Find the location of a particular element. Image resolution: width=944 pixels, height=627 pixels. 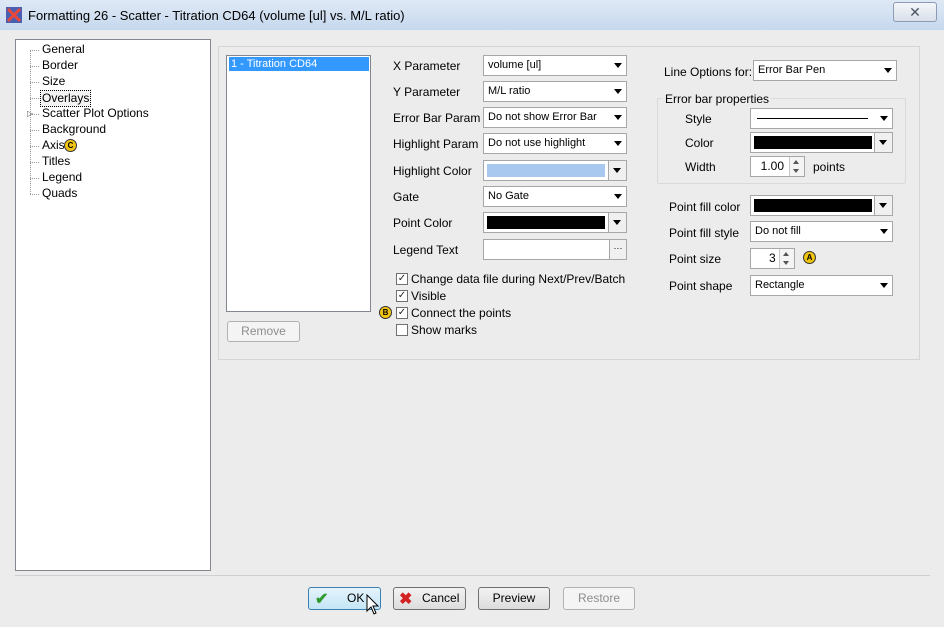

annotation-marker-c: C is located at coordinates (70, 145).